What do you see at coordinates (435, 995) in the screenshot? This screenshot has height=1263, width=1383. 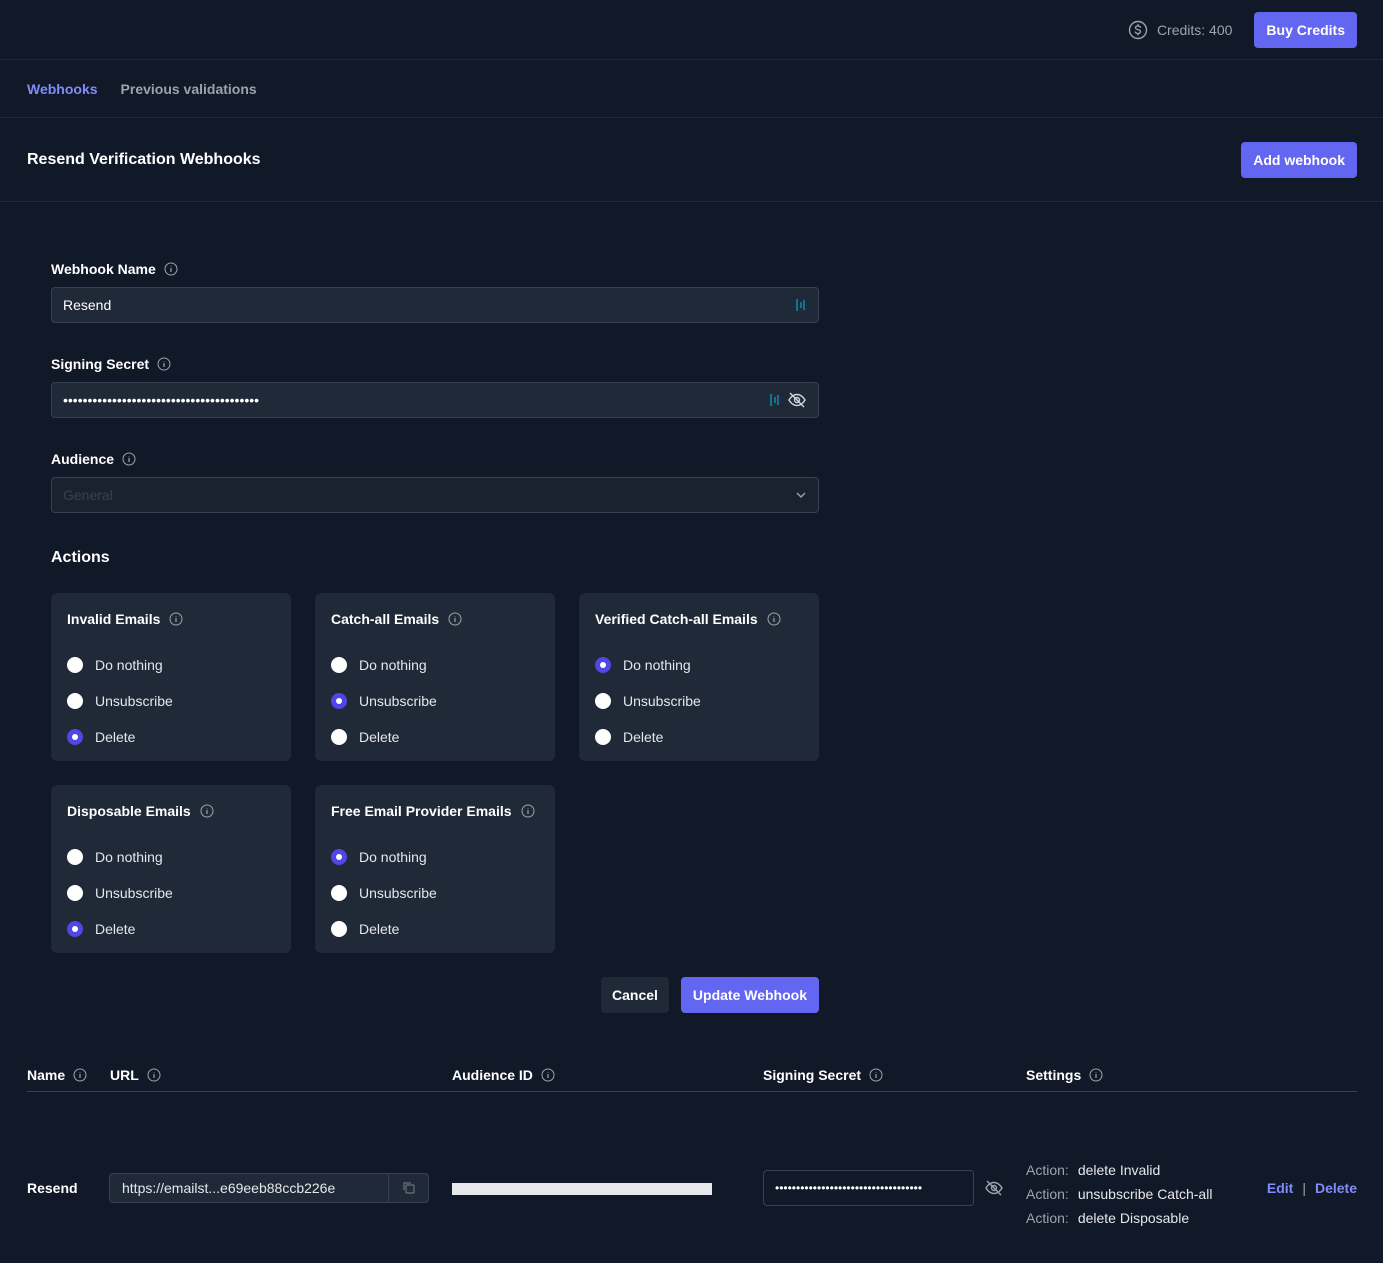 I see `form-buttons: Cancel Update Webhook` at bounding box center [435, 995].